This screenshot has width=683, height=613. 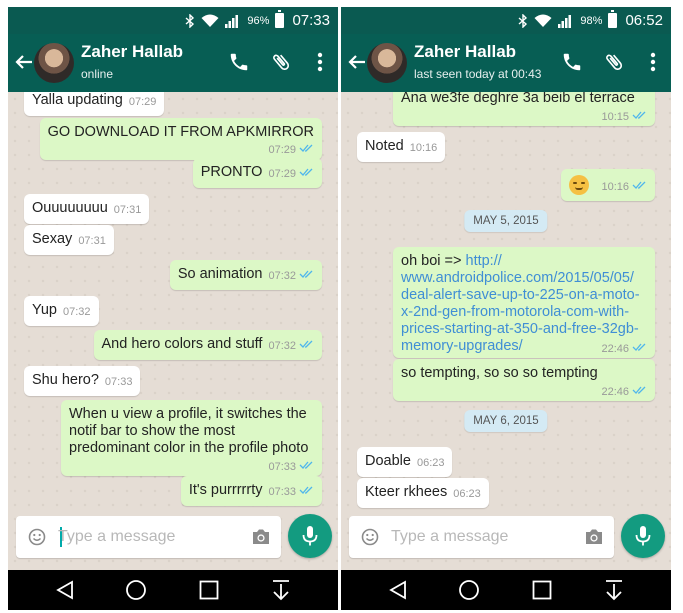 I want to click on message-bubble: It's purrrrrty 07:33, so click(x=251, y=491).